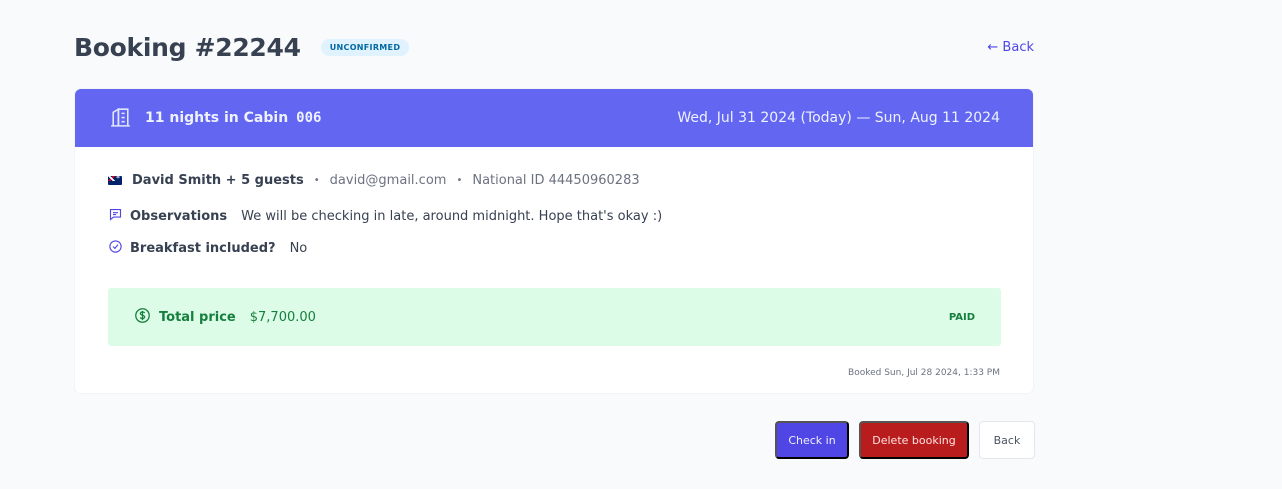 This screenshot has width=1282, height=489. What do you see at coordinates (1010, 47) in the screenshot?
I see `back-link: ← Back` at bounding box center [1010, 47].